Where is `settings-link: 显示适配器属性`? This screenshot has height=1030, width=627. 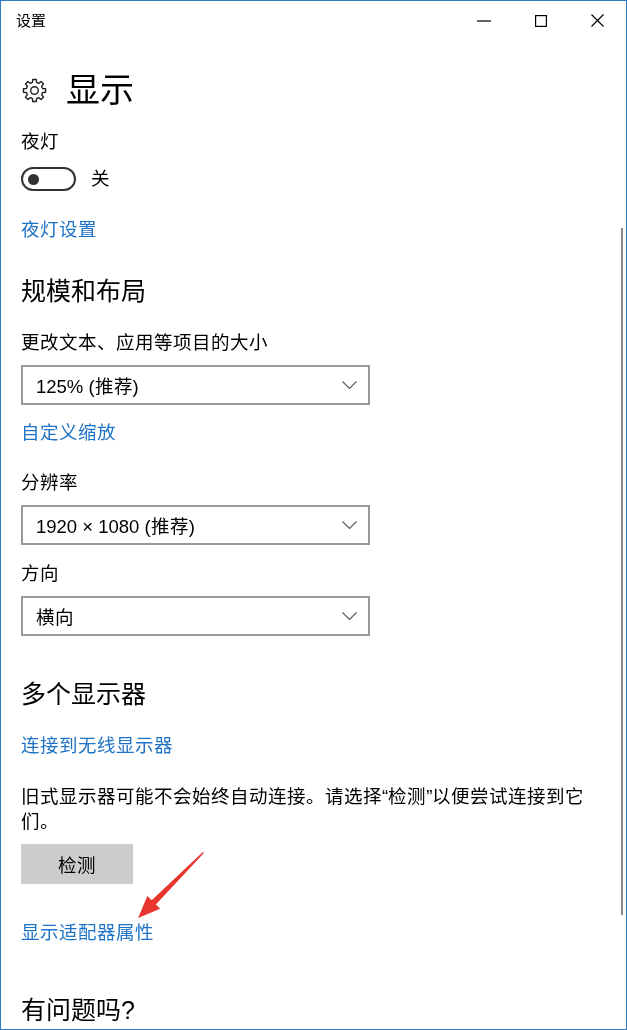
settings-link: 显示适配器属性 is located at coordinates (87, 933).